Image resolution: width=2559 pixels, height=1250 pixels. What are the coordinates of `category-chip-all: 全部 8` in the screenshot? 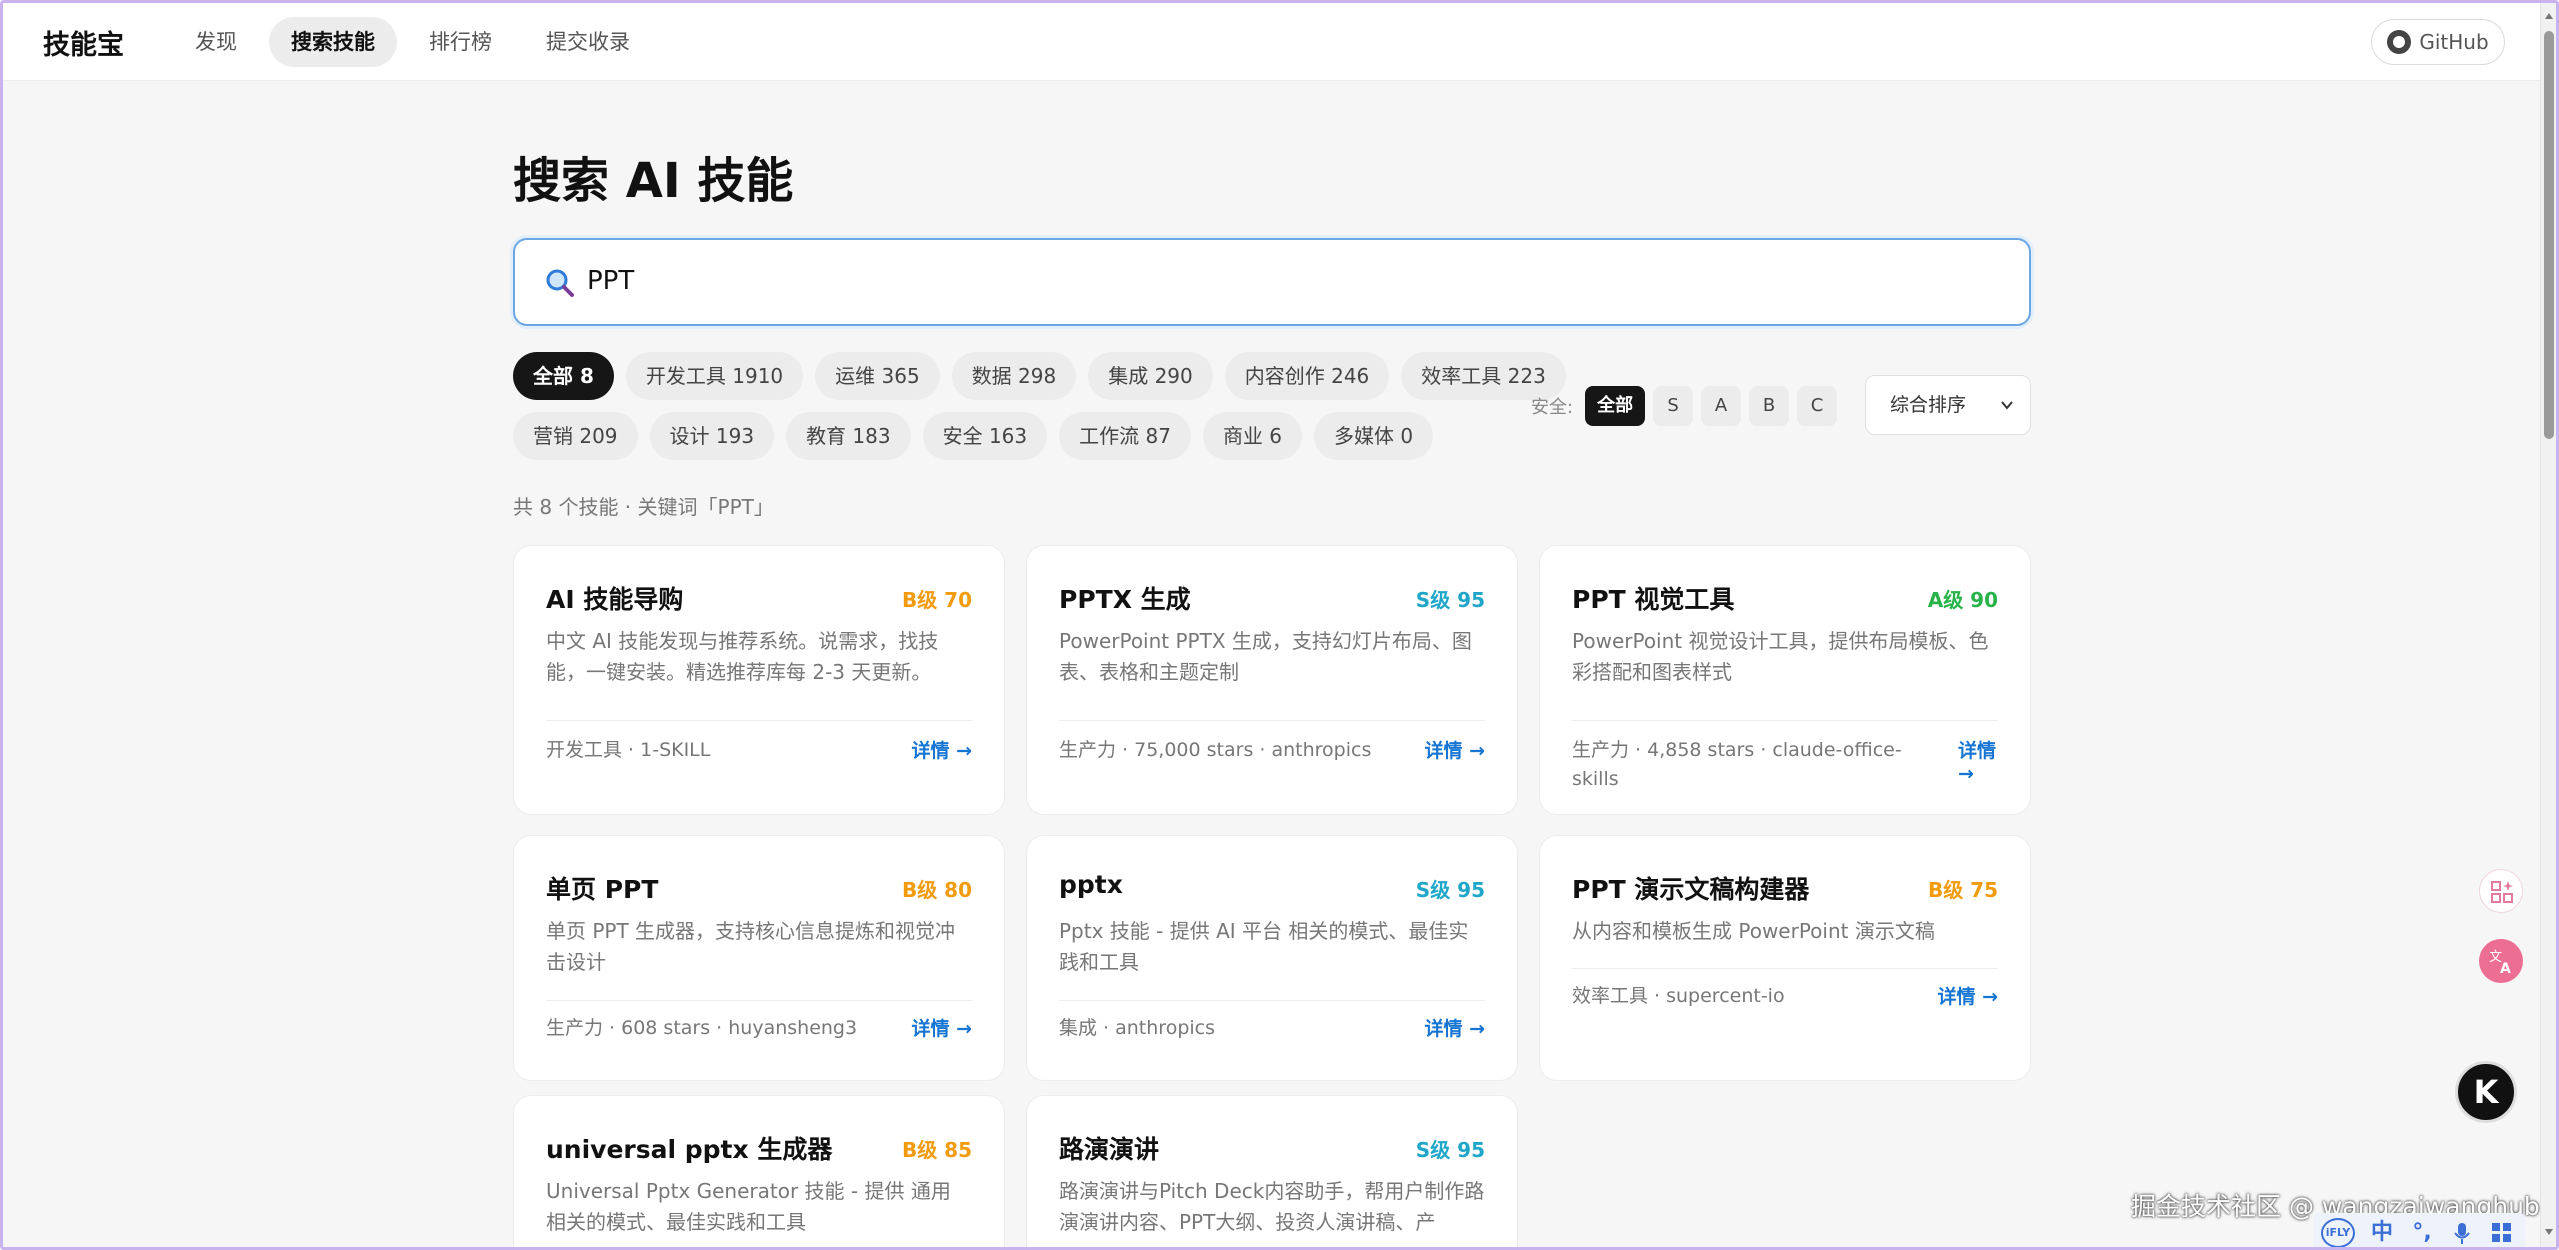 It's located at (563, 376).